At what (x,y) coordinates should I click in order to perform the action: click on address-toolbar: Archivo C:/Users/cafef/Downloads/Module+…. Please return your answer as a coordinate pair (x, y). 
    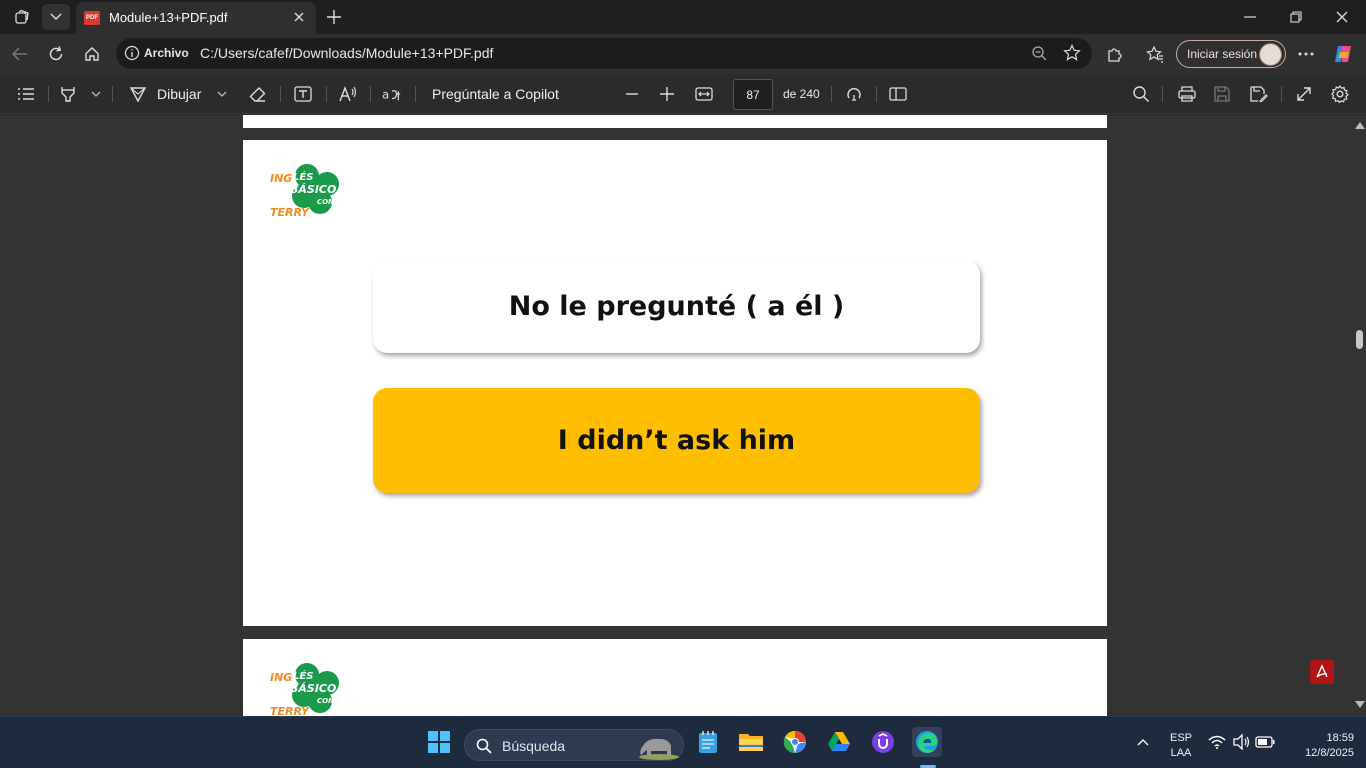
    Looking at the image, I should click on (683, 54).